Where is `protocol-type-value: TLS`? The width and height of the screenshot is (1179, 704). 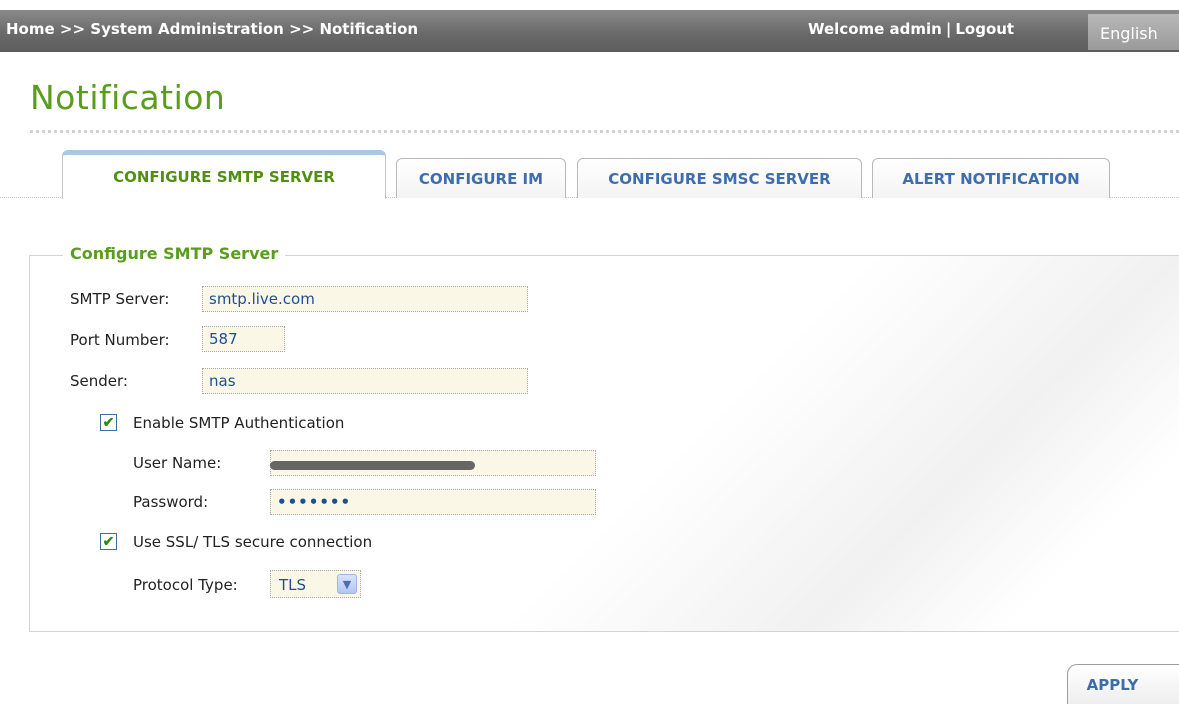
protocol-type-value: TLS is located at coordinates (293, 585).